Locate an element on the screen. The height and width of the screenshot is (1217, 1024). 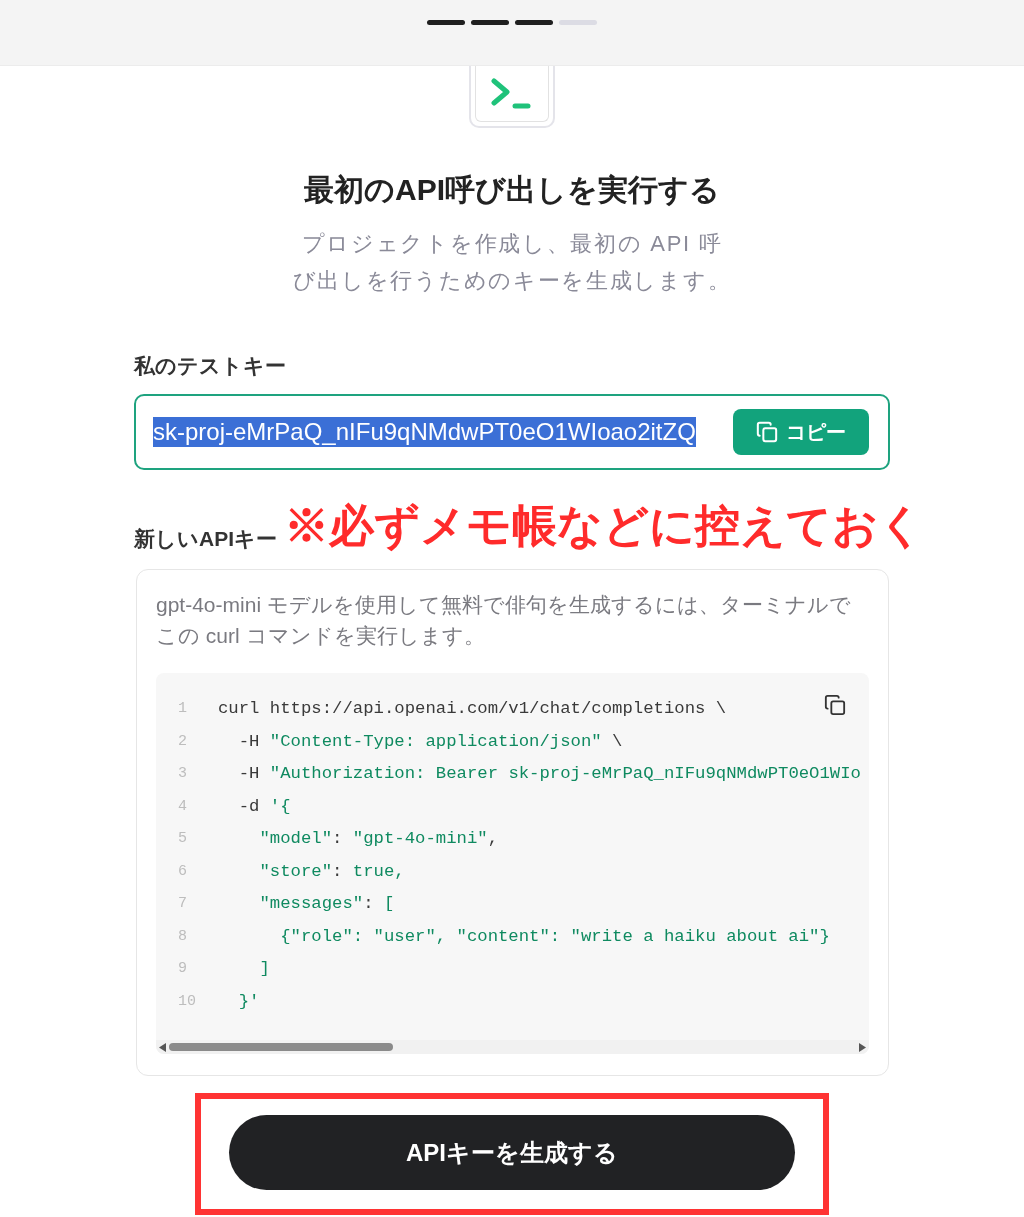
horizontal-scrollbar is located at coordinates (512, 1047).